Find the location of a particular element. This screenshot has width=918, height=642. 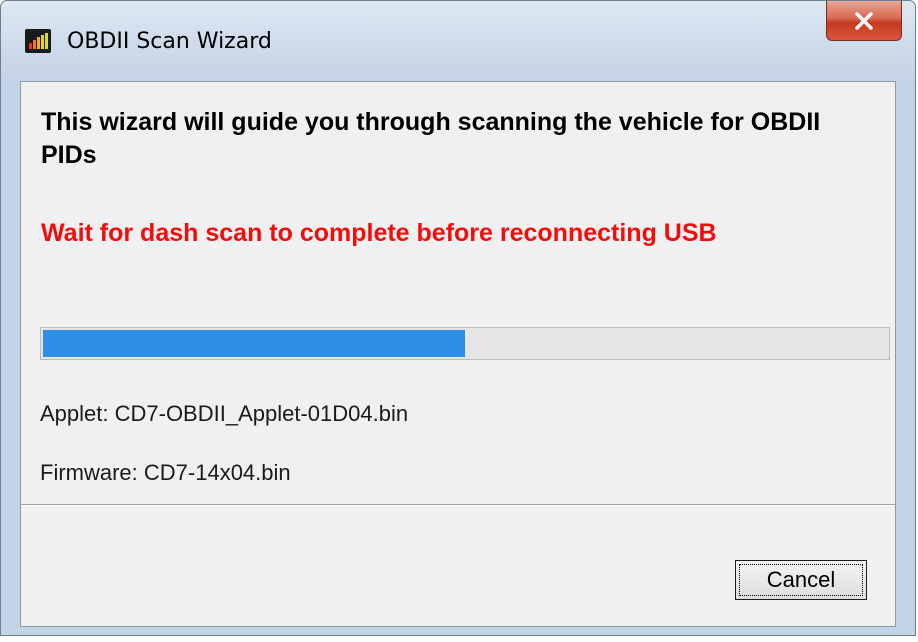

close-button is located at coordinates (864, 21).